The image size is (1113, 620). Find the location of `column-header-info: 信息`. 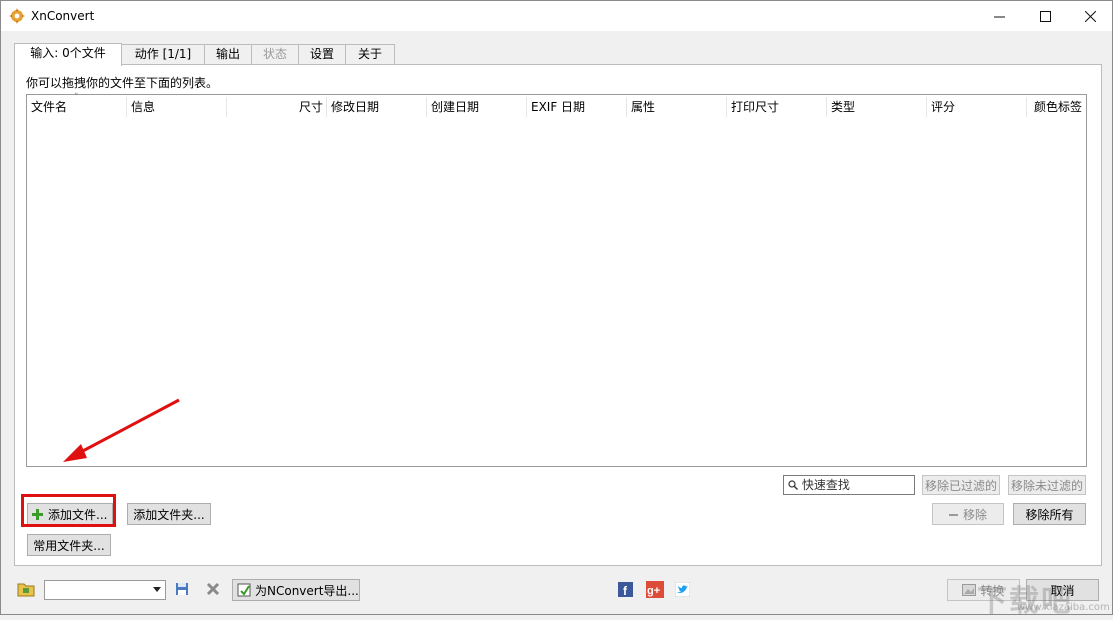

column-header-info: 信息 is located at coordinates (177, 107).